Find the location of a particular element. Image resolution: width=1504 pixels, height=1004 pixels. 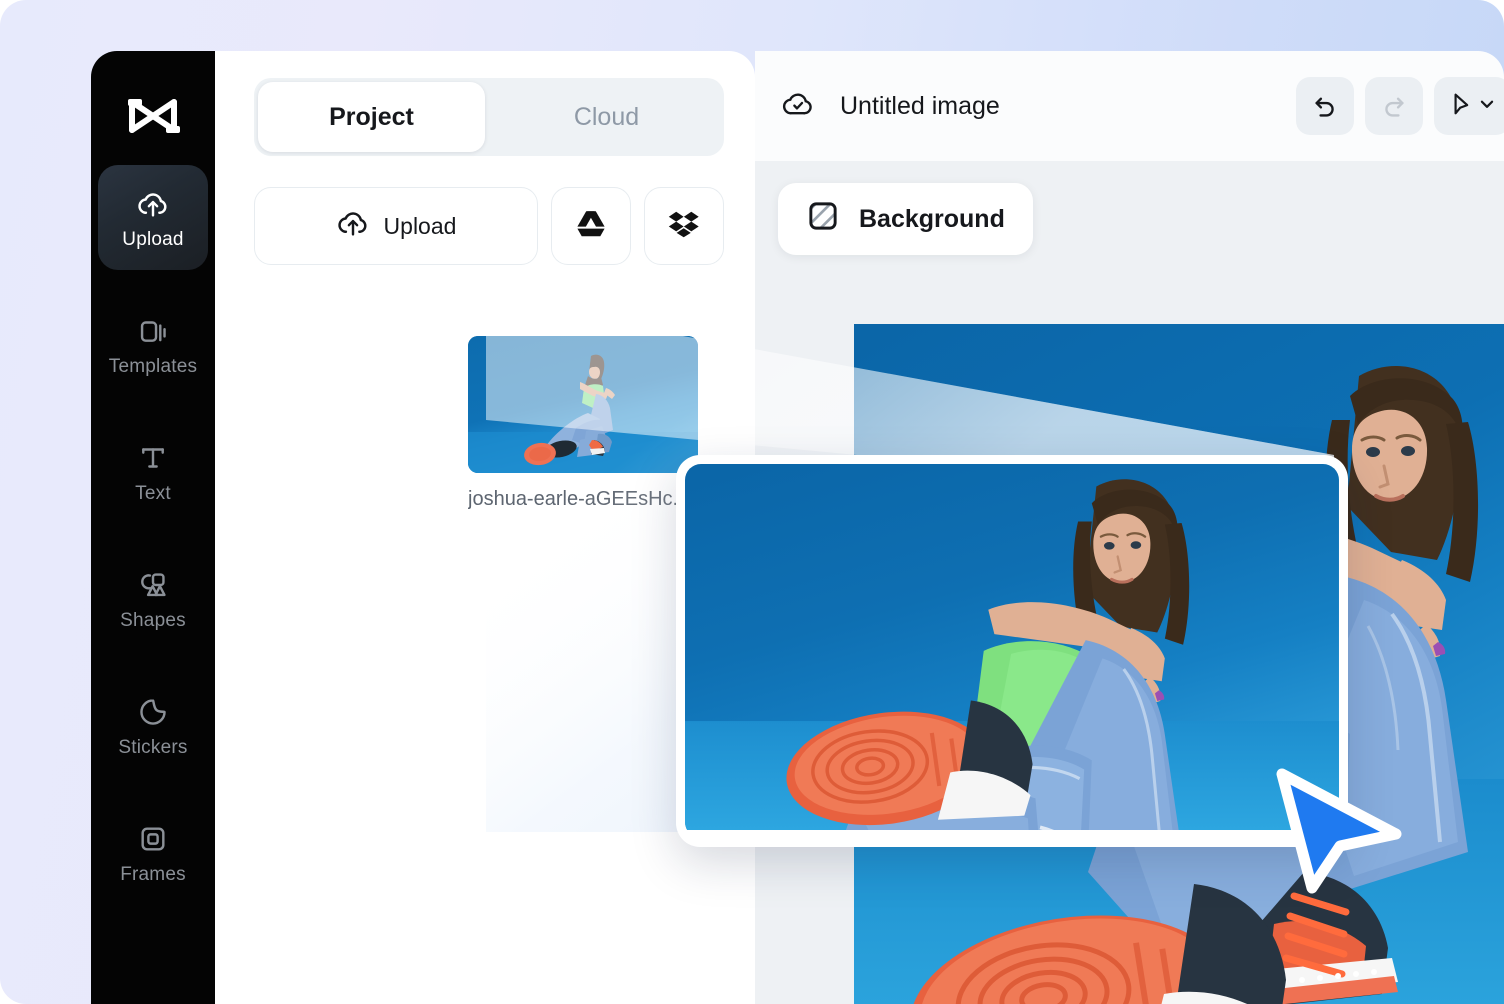

cursor-arrow-icon is located at coordinates (1461, 106).